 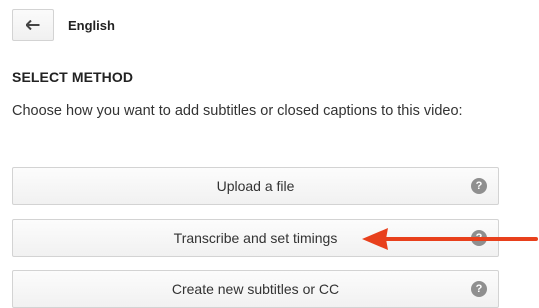 I want to click on transcribe-set-timings-button: Transcribe and set timings ?, so click(x=255, y=238).